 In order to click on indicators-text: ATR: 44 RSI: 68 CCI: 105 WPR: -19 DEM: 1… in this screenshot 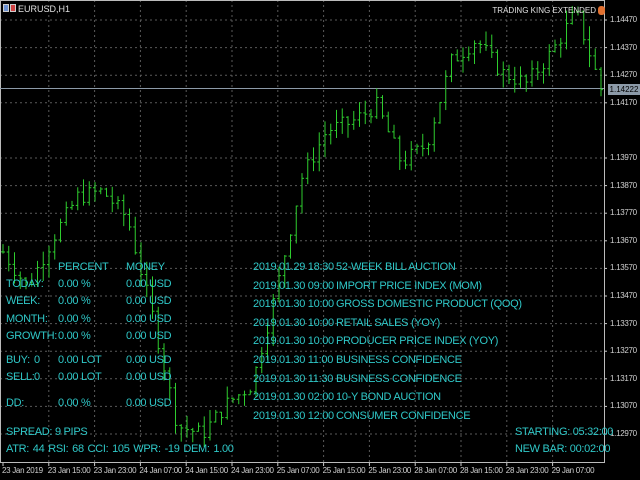, I will do `click(120, 449)`.